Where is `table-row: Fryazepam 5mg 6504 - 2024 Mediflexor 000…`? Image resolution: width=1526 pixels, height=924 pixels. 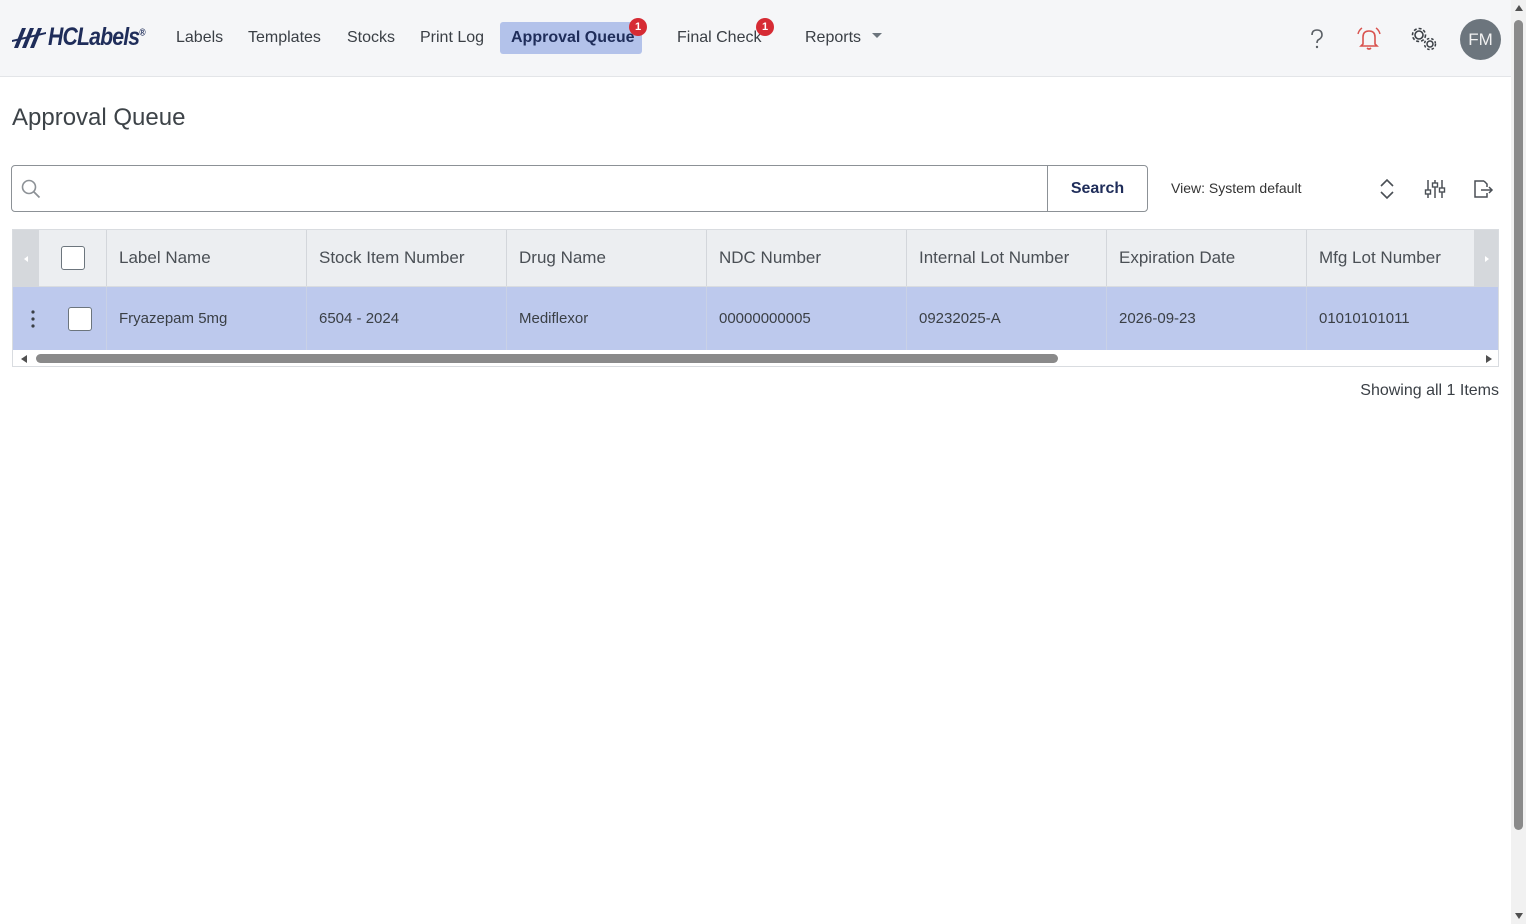
table-row: Fryazepam 5mg 6504 - 2024 Mediflexor 000… is located at coordinates (755, 318).